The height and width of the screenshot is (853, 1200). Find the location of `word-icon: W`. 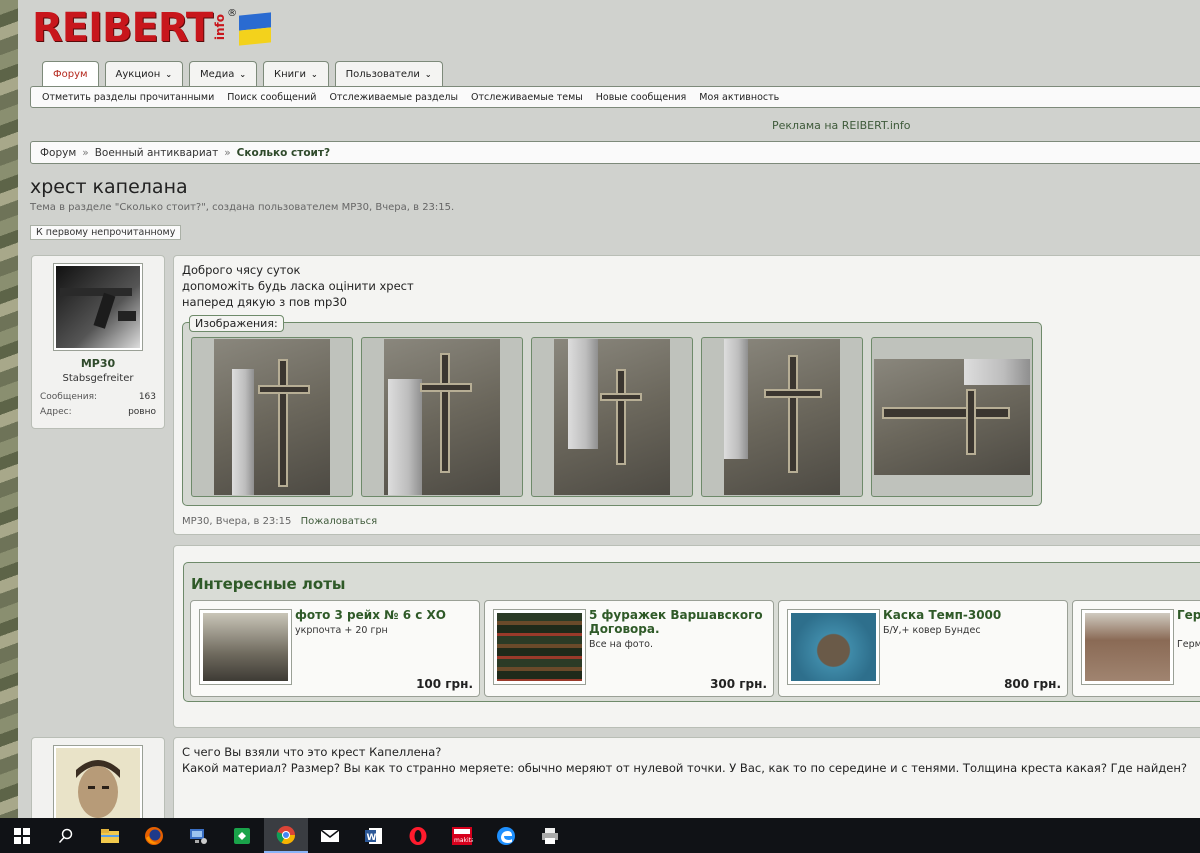

word-icon: W is located at coordinates (374, 835).